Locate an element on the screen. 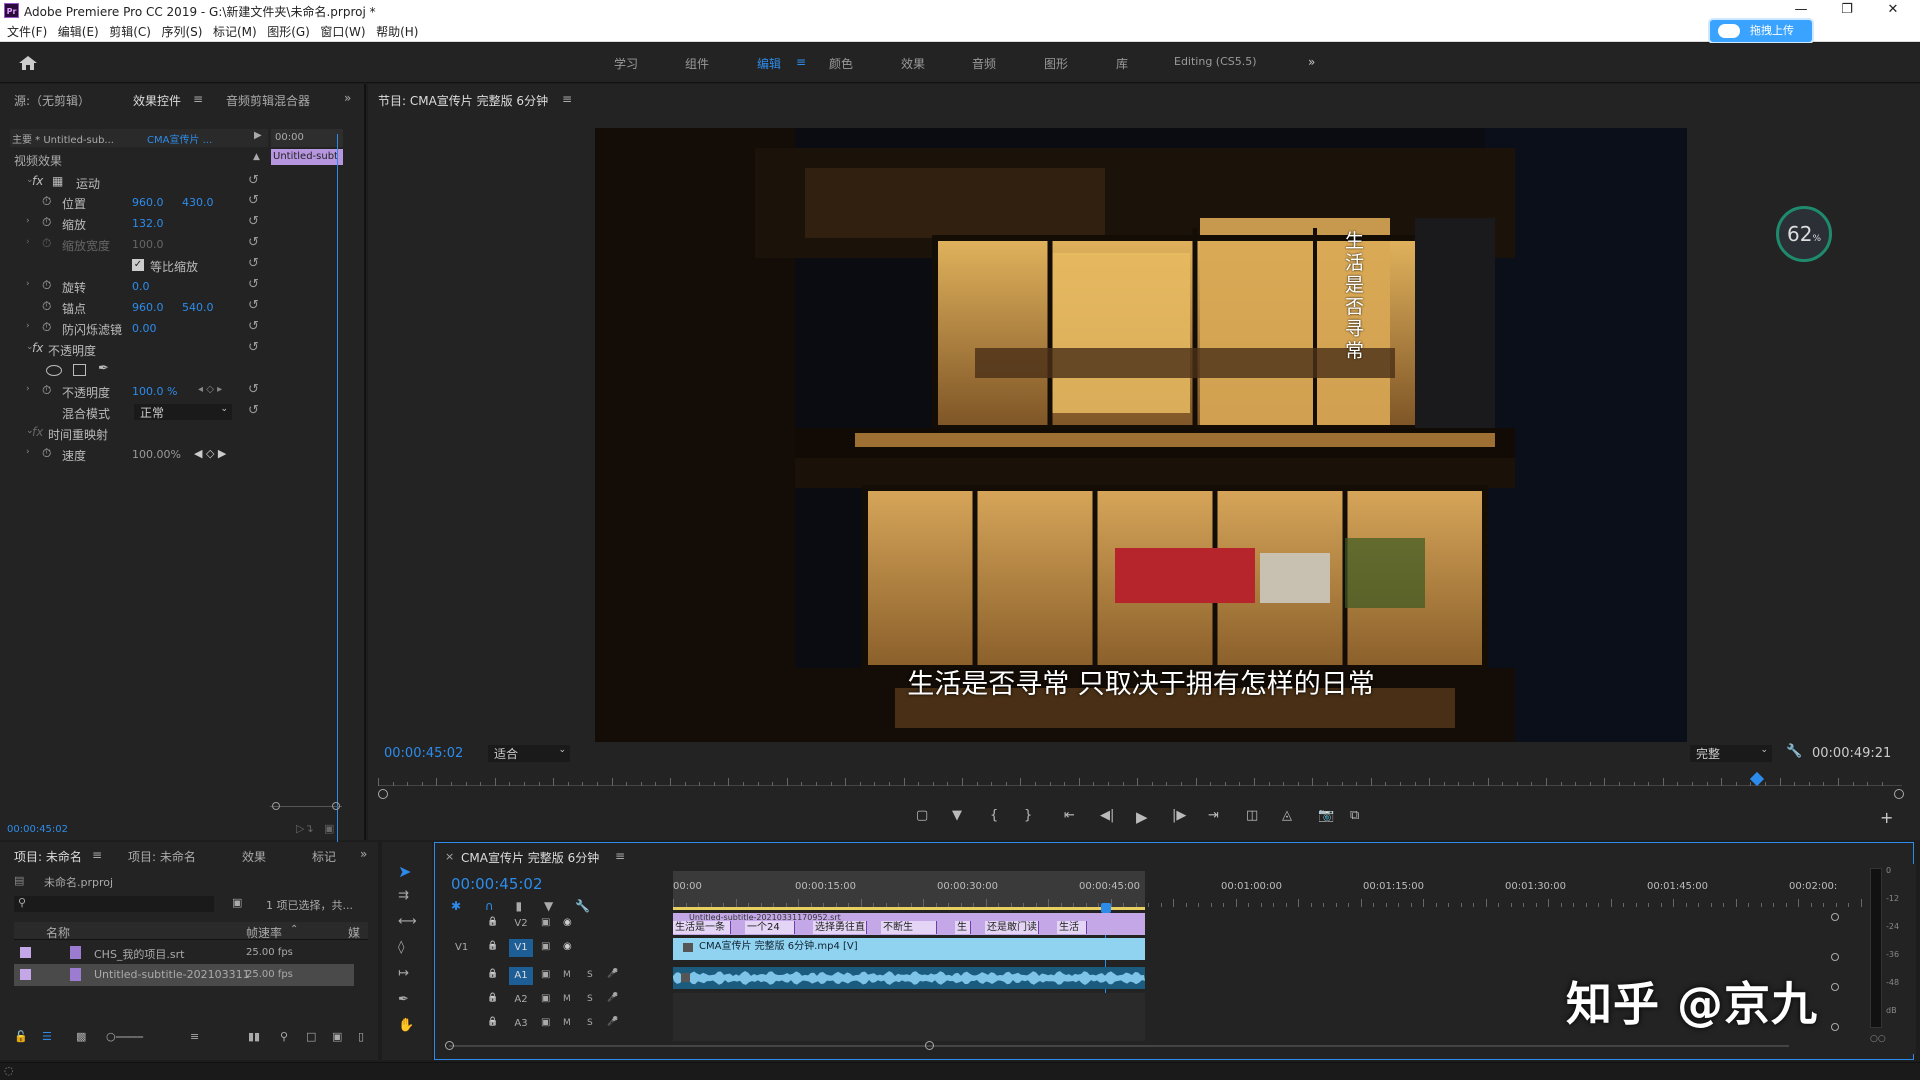 The height and width of the screenshot is (1080, 1920). scroll-handle-right is located at coordinates (929, 1045).